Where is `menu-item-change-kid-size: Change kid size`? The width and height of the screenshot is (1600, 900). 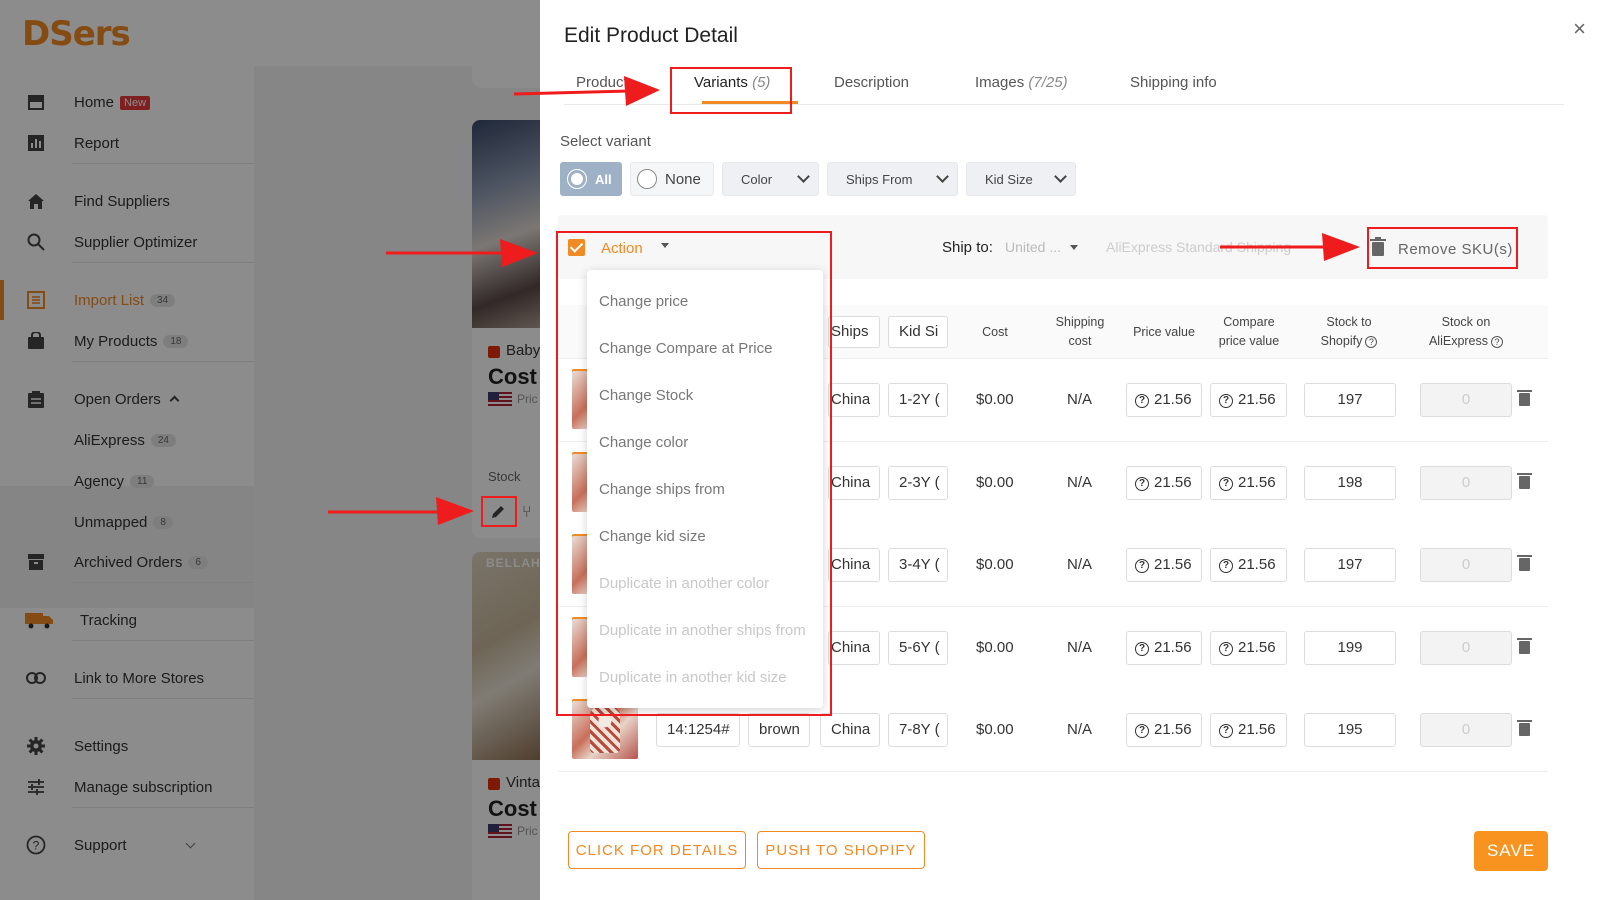 menu-item-change-kid-size: Change kid size is located at coordinates (652, 536).